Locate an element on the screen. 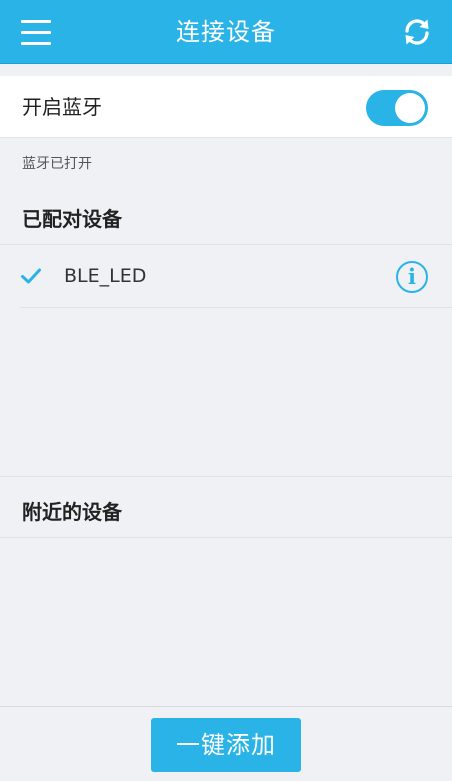 The image size is (452, 781). refresh-button is located at coordinates (417, 32).